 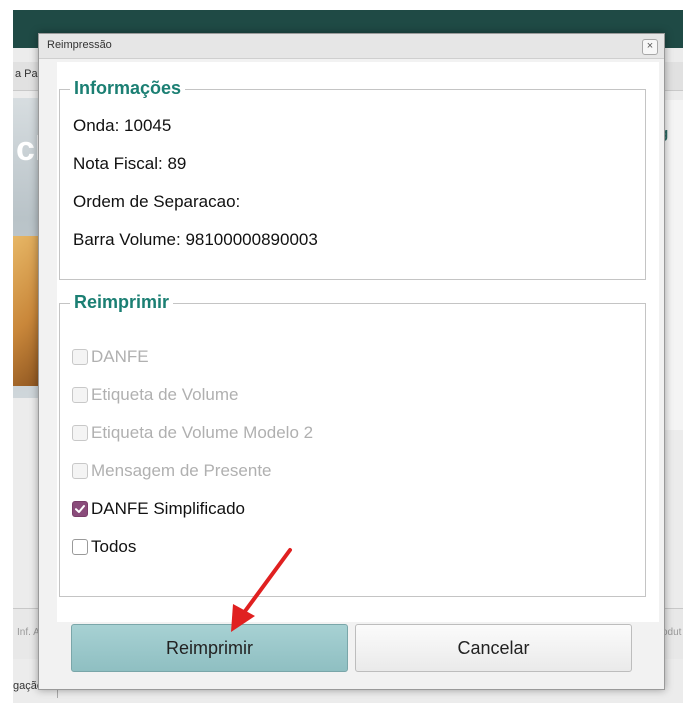 What do you see at coordinates (650, 47) in the screenshot?
I see `close-icon: ×` at bounding box center [650, 47].